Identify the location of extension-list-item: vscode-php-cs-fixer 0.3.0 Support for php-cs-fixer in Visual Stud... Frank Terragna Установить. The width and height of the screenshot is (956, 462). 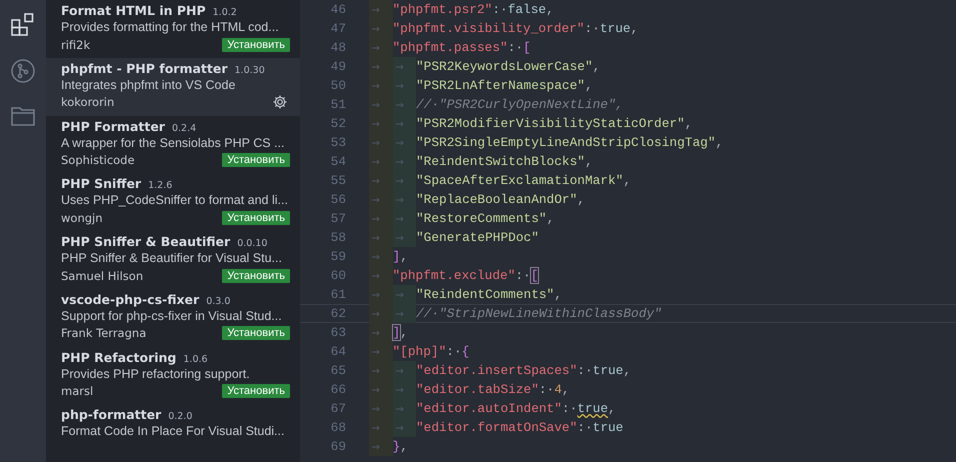
(173, 317).